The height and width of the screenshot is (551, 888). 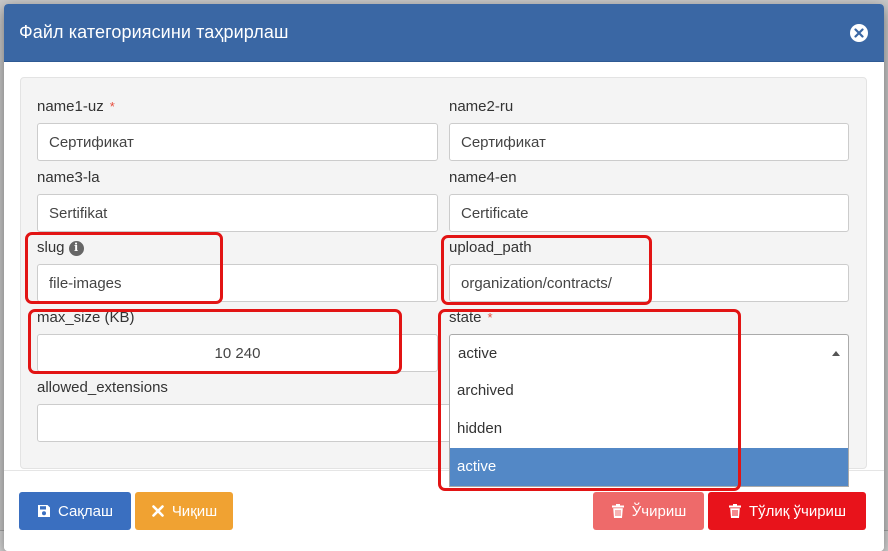 I want to click on name1-uz-input: Сертификат, so click(x=237, y=142).